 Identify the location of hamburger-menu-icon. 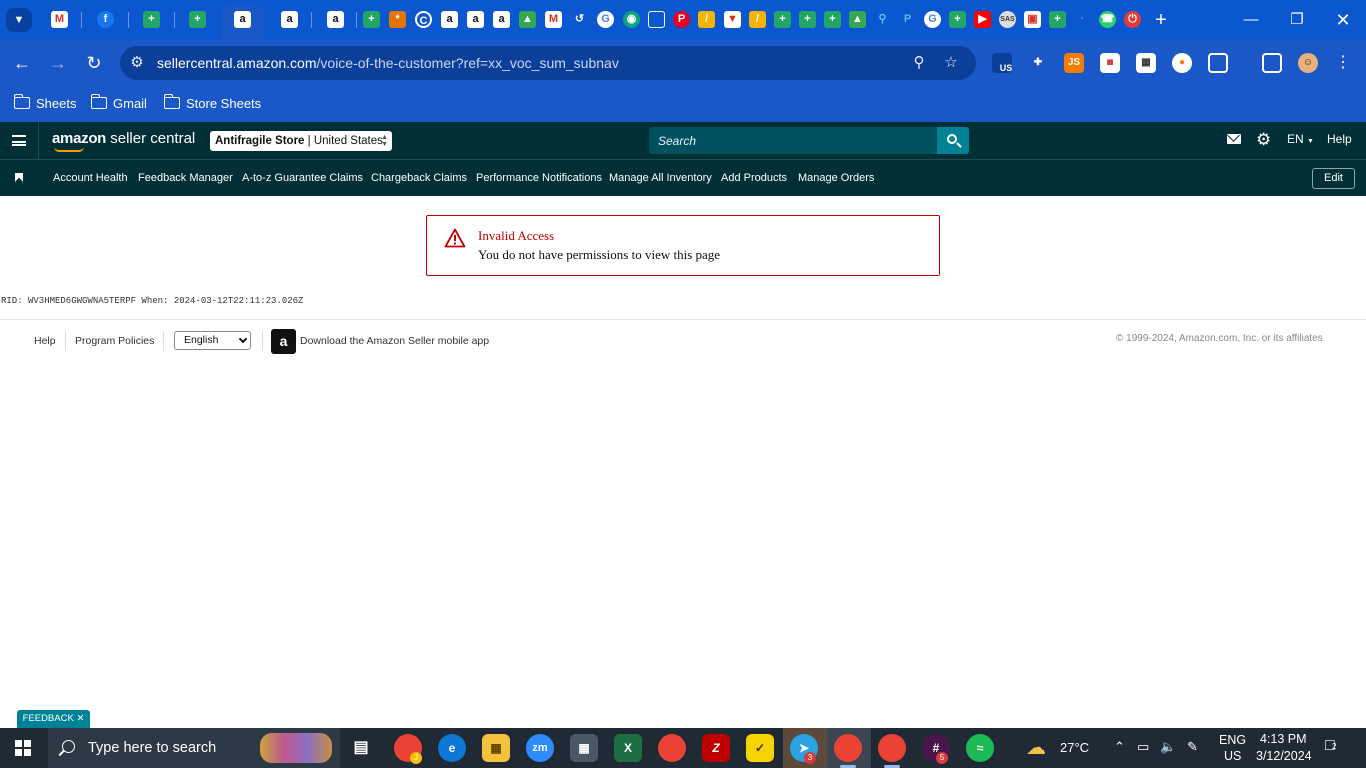
(19, 140).